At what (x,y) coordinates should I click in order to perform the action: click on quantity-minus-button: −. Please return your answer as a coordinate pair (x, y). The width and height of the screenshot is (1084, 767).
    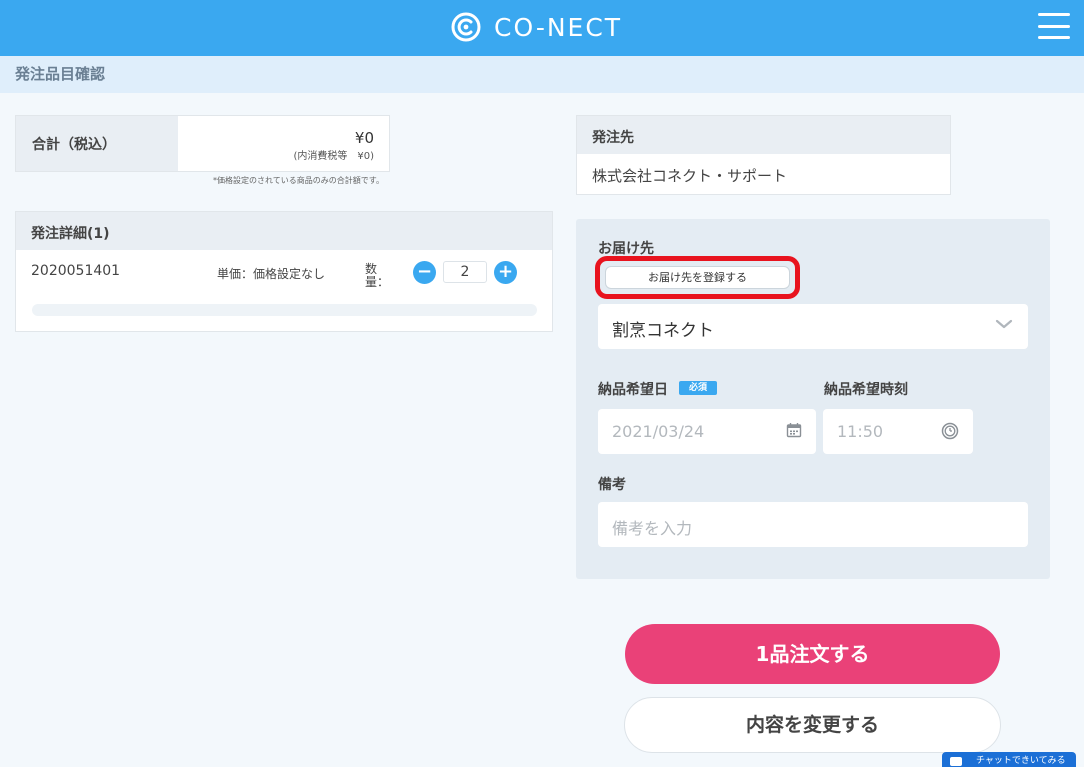
    Looking at the image, I should click on (424, 272).